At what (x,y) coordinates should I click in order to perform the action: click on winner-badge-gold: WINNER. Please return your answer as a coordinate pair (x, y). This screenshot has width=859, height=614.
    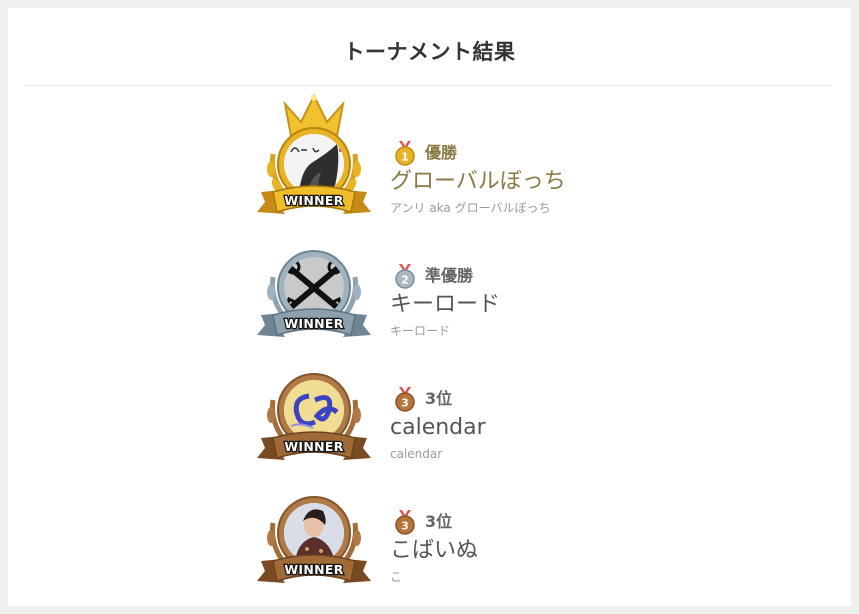
    Looking at the image, I should click on (314, 157).